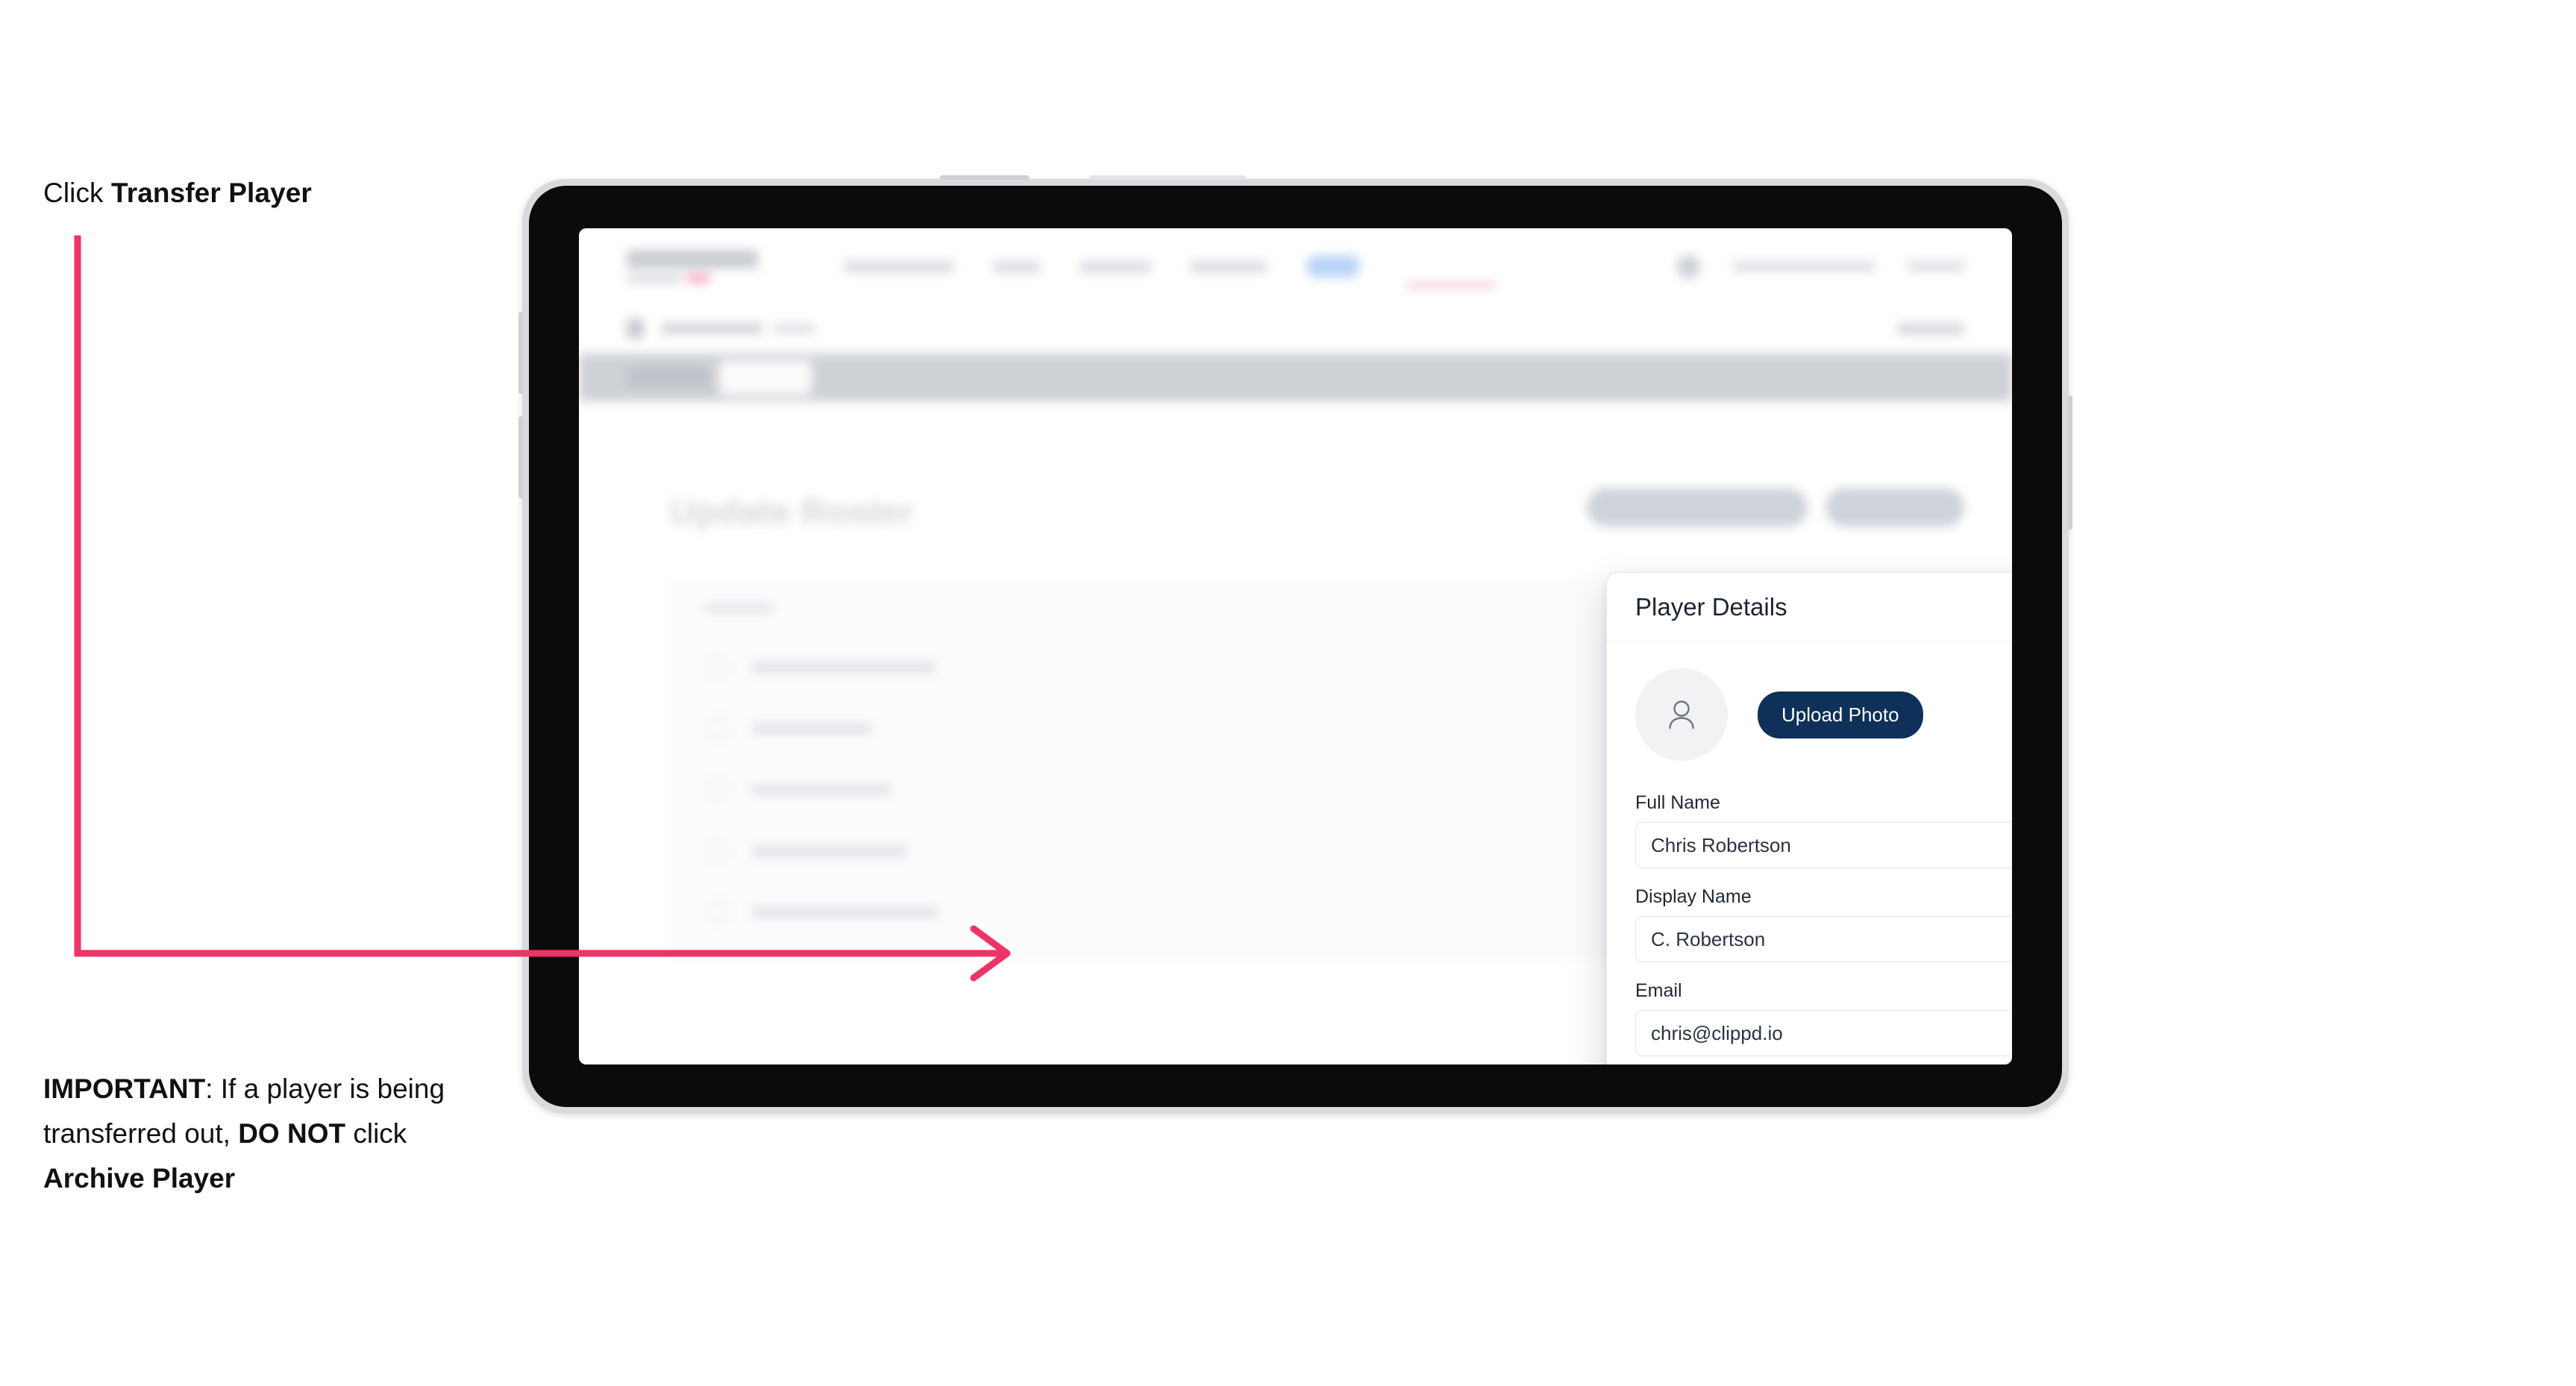 The height and width of the screenshot is (1386, 2576). I want to click on annotation-top: Click Transfer Player, so click(177, 194).